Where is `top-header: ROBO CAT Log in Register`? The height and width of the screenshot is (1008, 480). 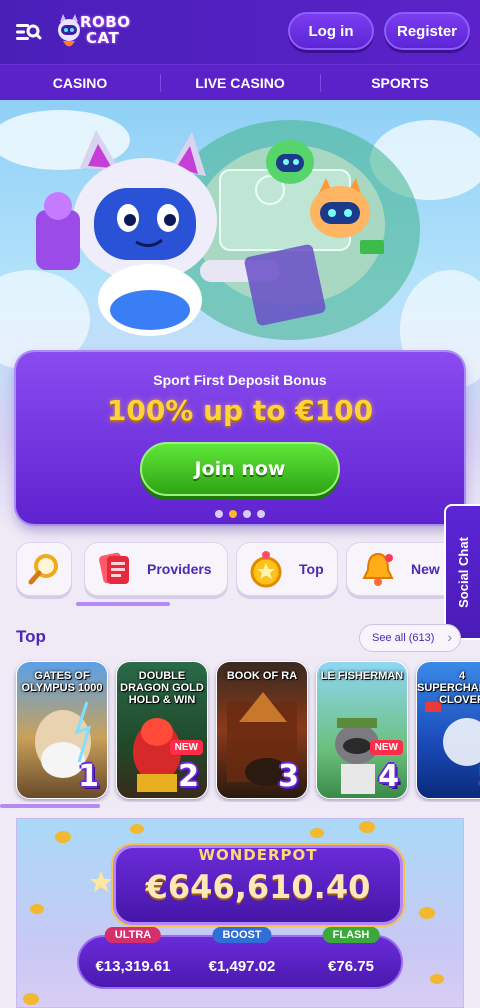
top-header: ROBO CAT Log in Register is located at coordinates (240, 32).